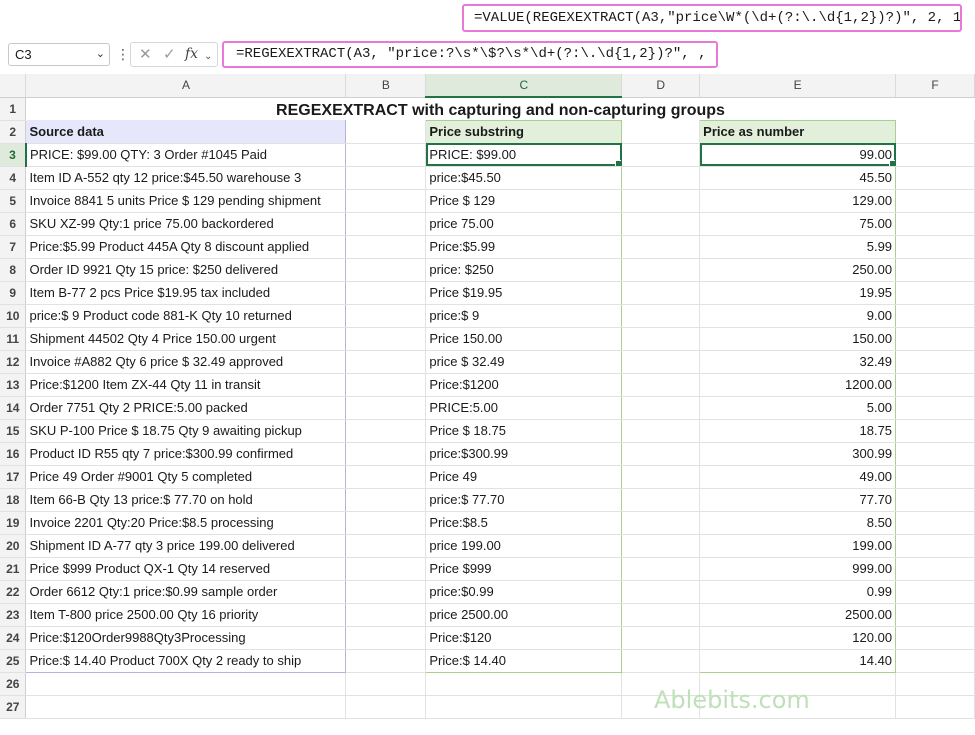 This screenshot has height=735, width=975. Describe the element at coordinates (524, 500) in the screenshot. I see `price-substring-cell: price:$ 77.70` at that location.